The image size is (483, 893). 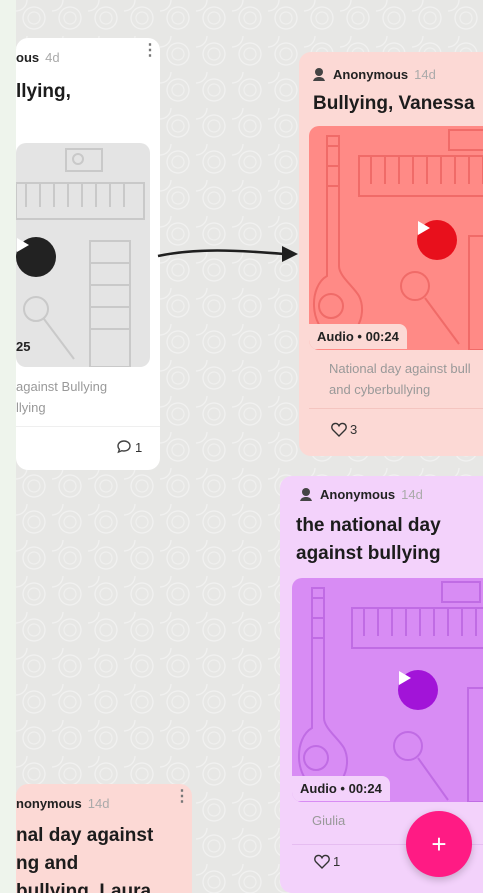 What do you see at coordinates (28, 57) in the screenshot?
I see `author-name: ous` at bounding box center [28, 57].